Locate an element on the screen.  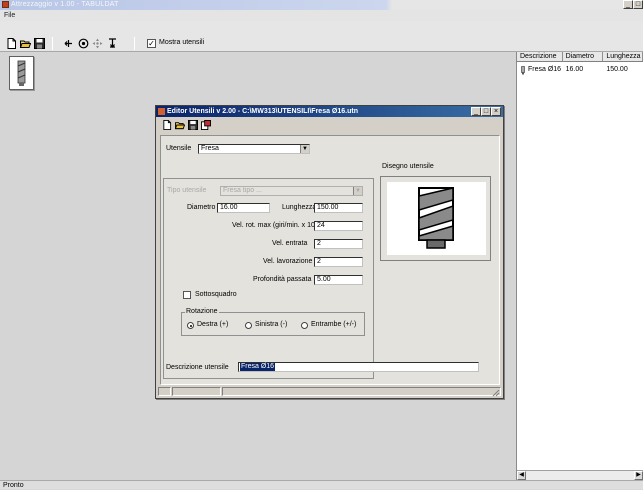
row-lunghezza: 150.00 is located at coordinates (617, 69).